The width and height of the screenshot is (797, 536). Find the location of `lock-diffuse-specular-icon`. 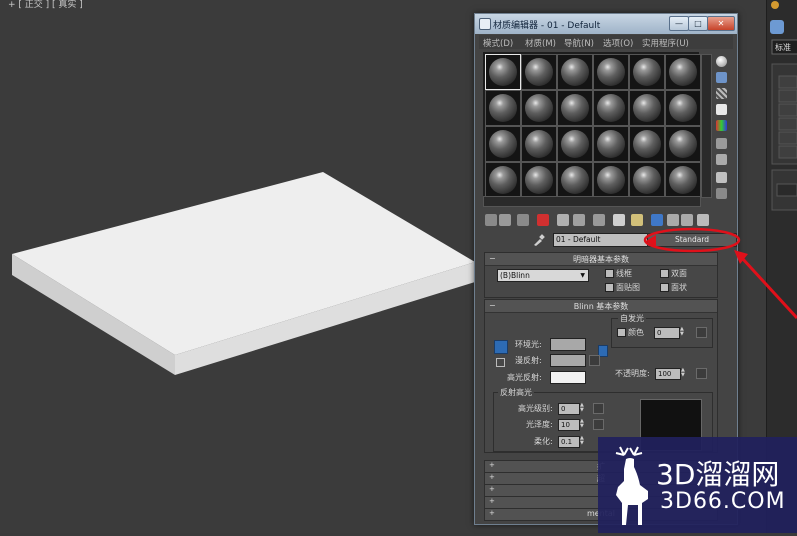

lock-diffuse-specular-icon is located at coordinates (500, 362).